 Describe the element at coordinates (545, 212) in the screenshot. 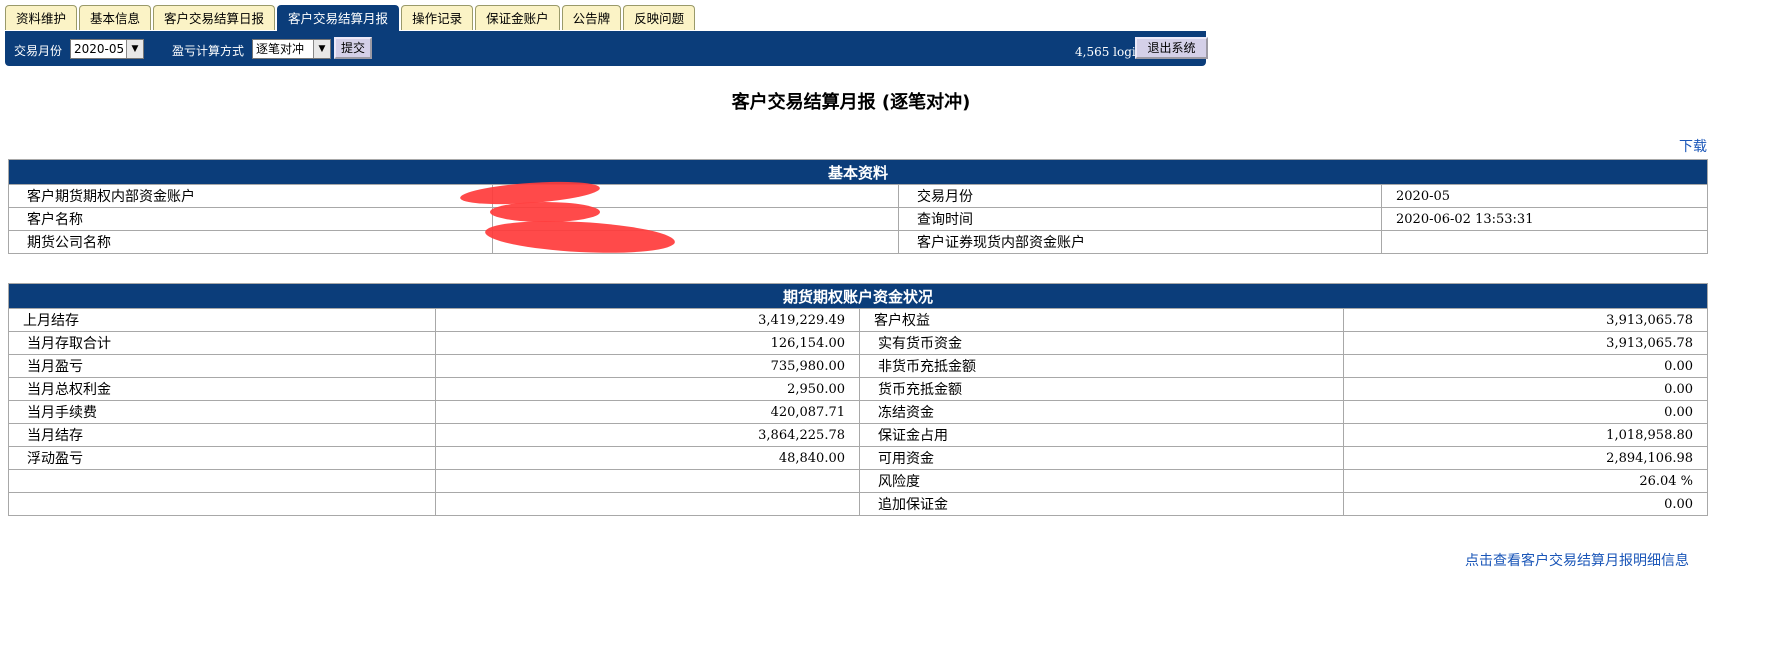

I see `redaction-mark` at that location.